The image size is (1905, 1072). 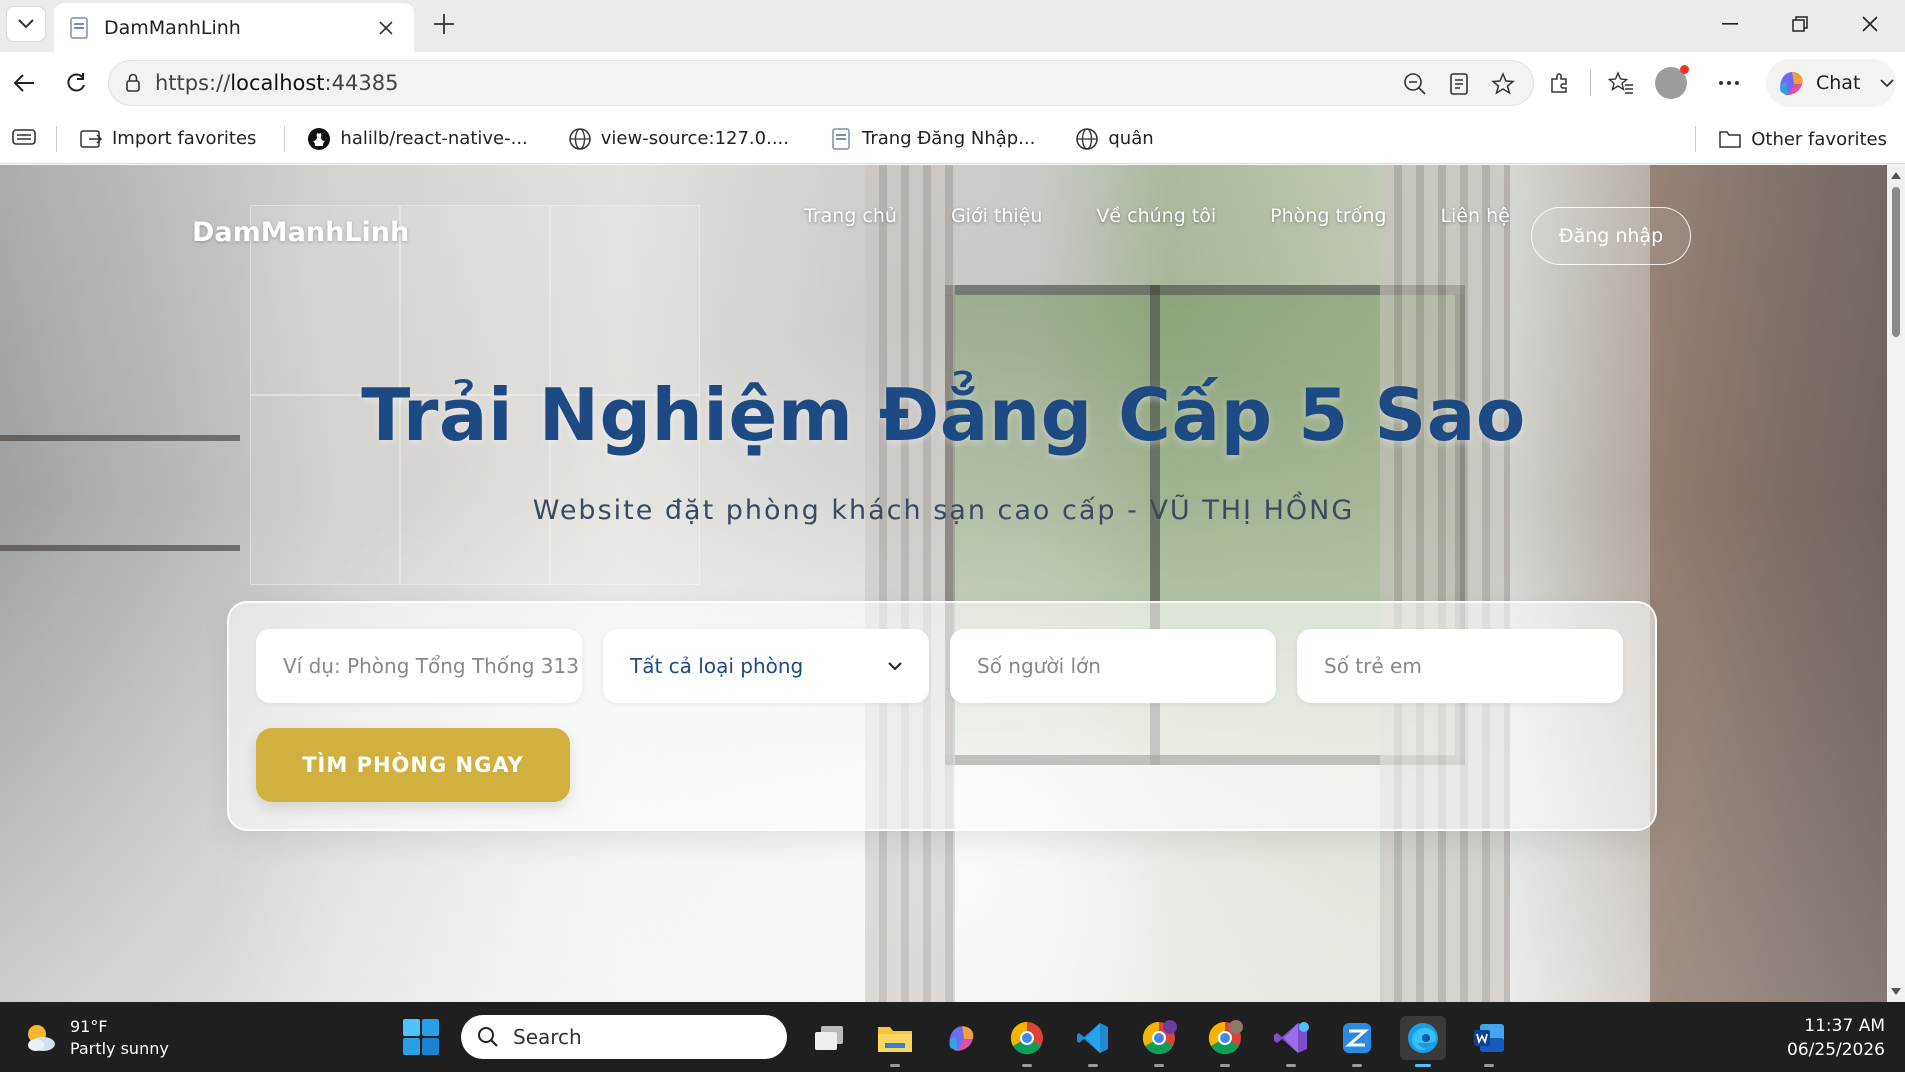 What do you see at coordinates (319, 138) in the screenshot?
I see `github-icon` at bounding box center [319, 138].